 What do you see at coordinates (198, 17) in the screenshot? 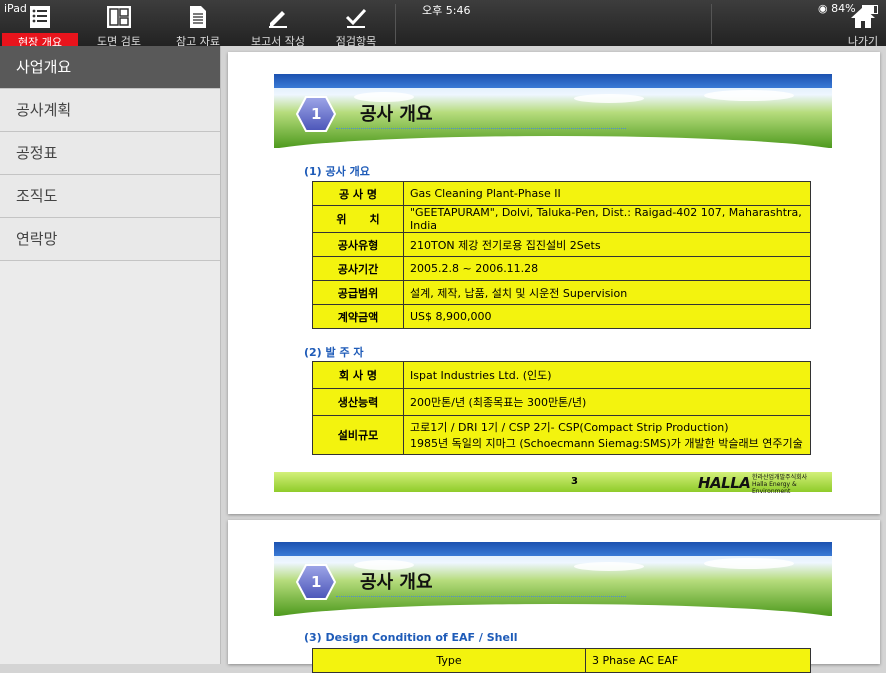
I see `document-icon` at bounding box center [198, 17].